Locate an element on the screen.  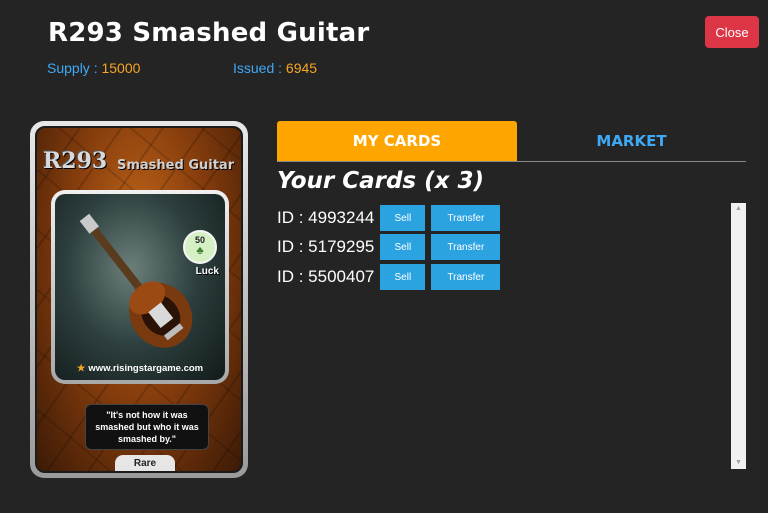
card-title: R293 Smashed Guitar is located at coordinates (209, 33).